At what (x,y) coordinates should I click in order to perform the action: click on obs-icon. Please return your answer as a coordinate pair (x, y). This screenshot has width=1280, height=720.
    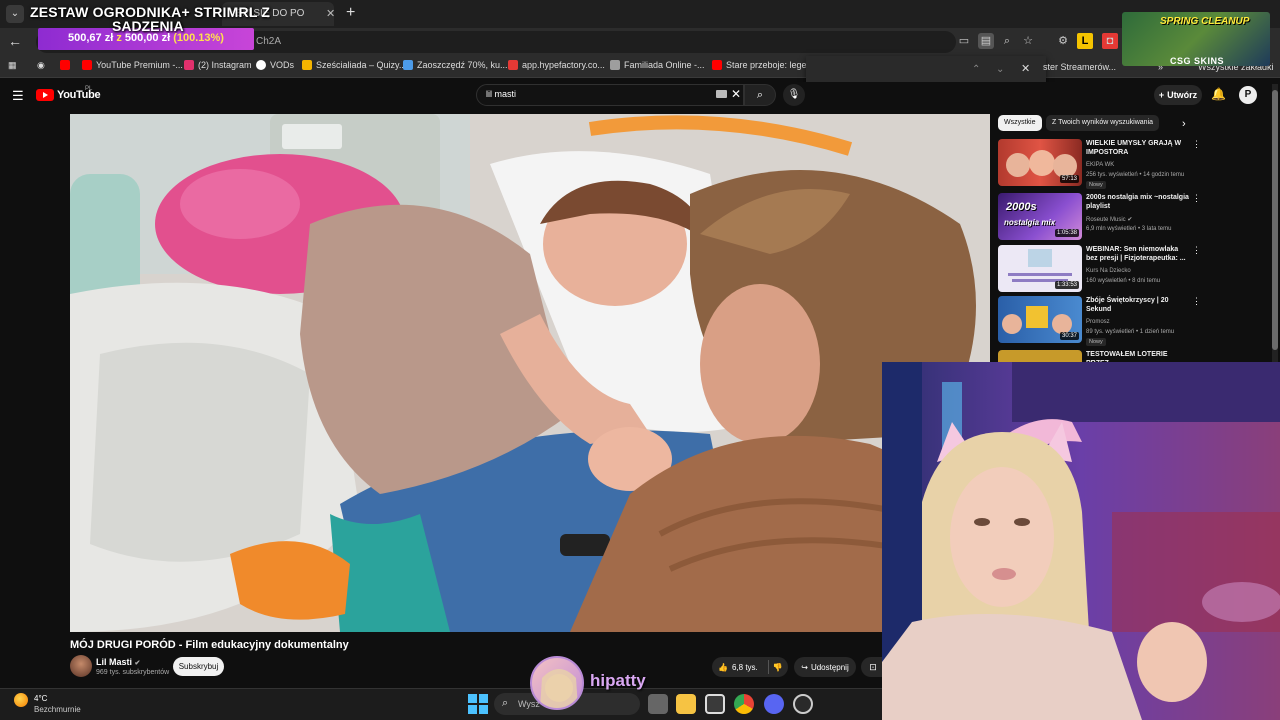
    Looking at the image, I should click on (803, 704).